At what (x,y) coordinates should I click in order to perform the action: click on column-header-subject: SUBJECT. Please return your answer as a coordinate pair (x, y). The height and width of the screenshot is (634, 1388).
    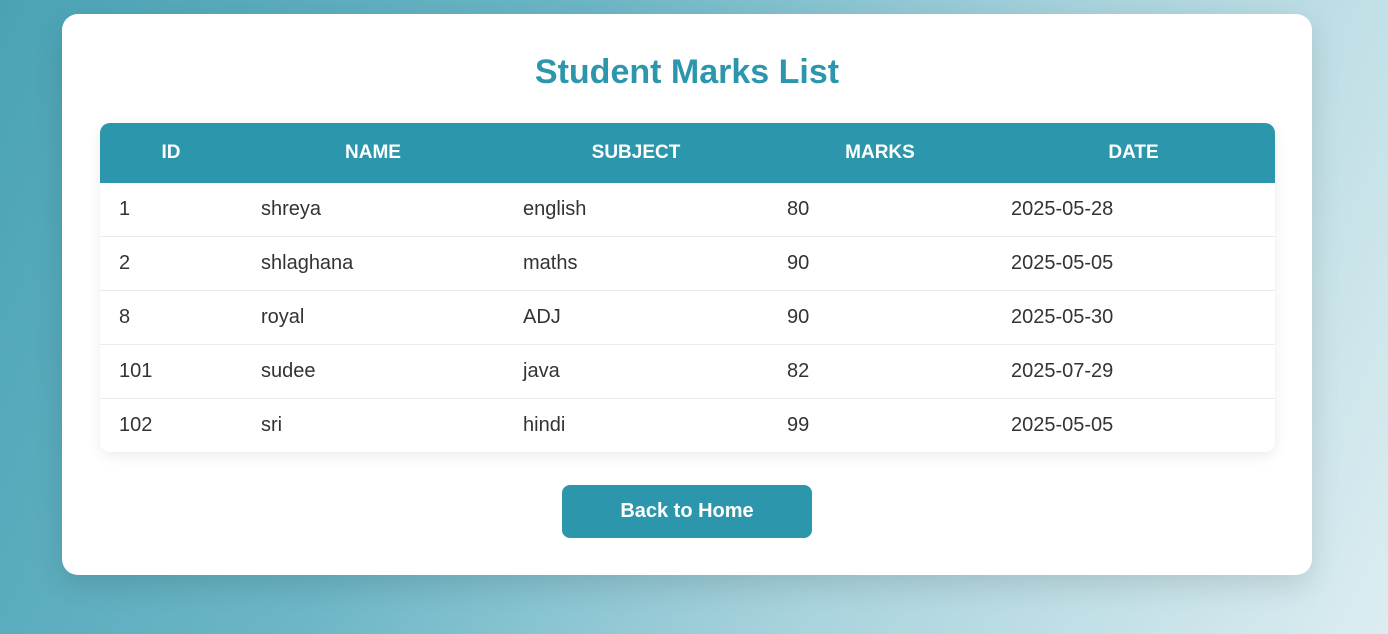
    Looking at the image, I should click on (636, 153).